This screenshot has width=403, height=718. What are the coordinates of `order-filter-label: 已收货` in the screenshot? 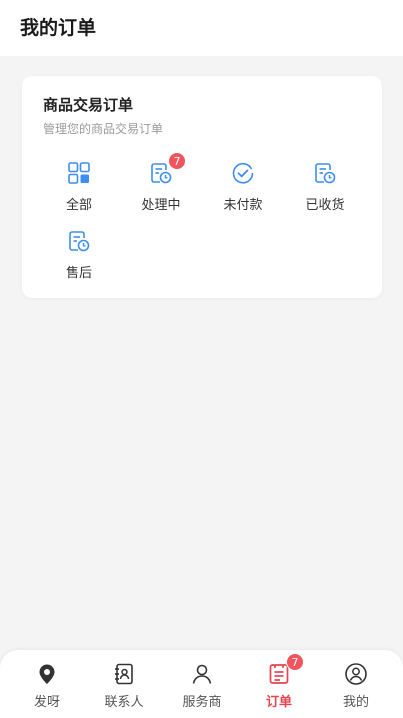 It's located at (325, 205).